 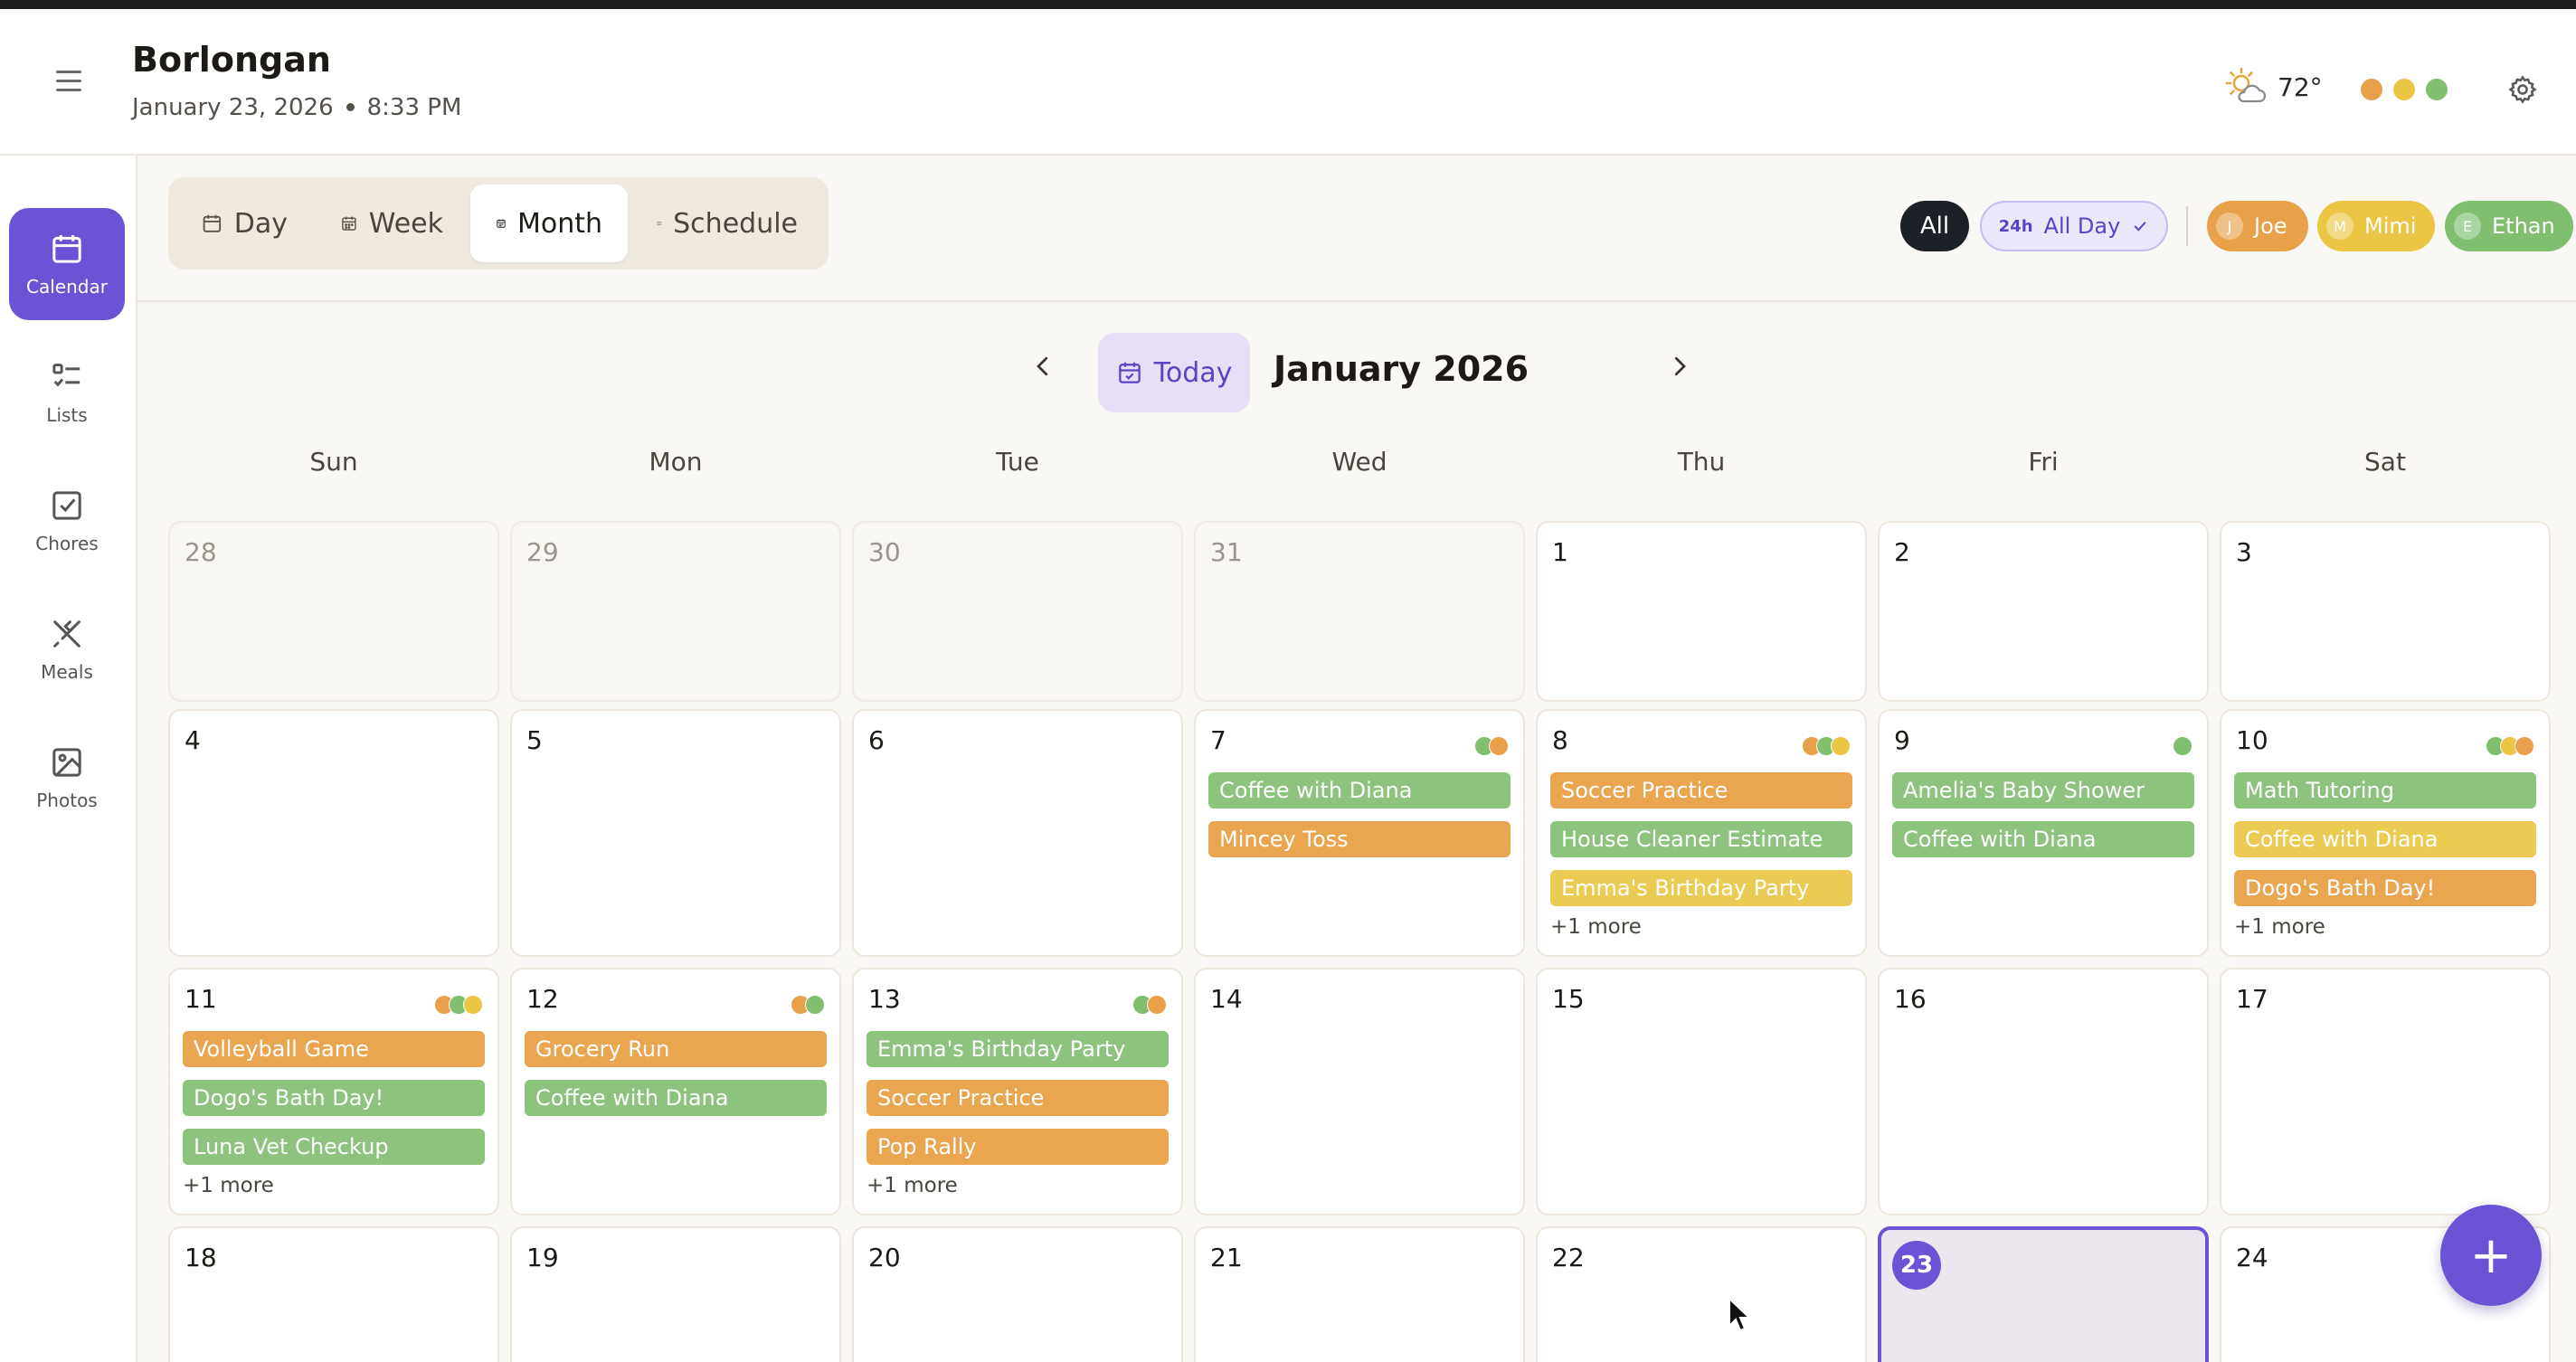 I want to click on event-pill: Luna Vet Checkup, so click(x=334, y=1147).